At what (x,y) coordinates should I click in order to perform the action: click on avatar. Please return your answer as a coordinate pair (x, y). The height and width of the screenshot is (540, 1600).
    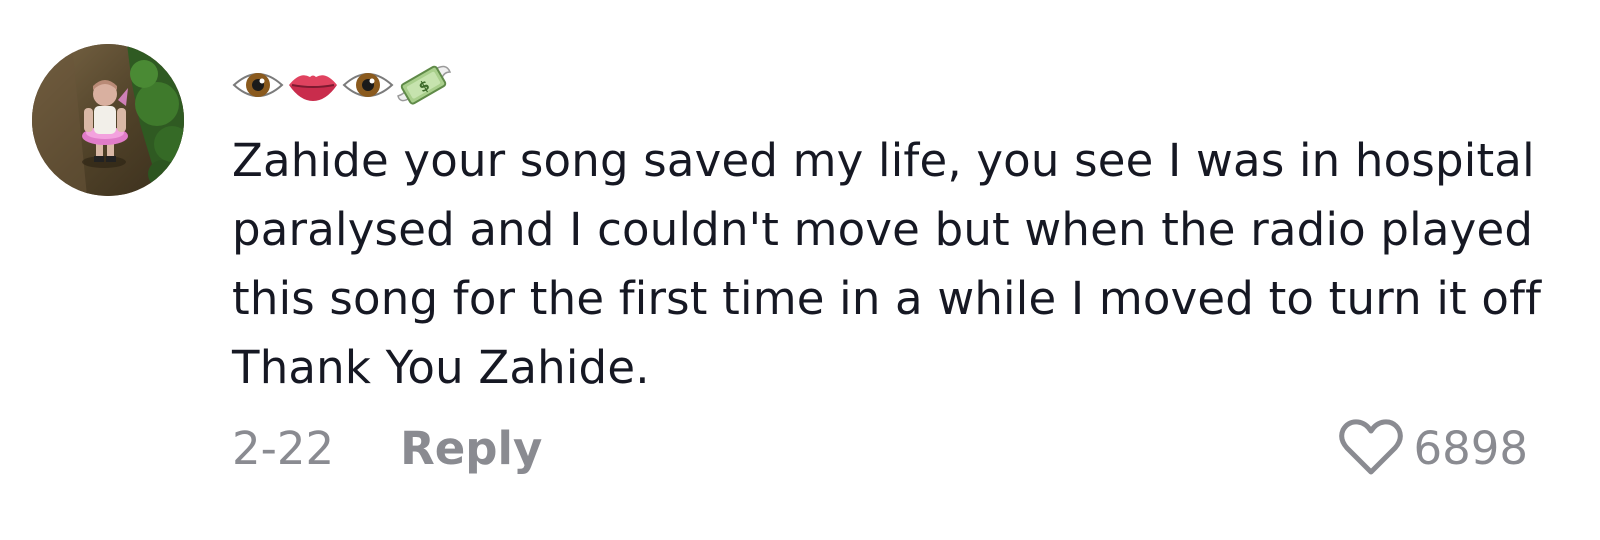
    Looking at the image, I should click on (108, 120).